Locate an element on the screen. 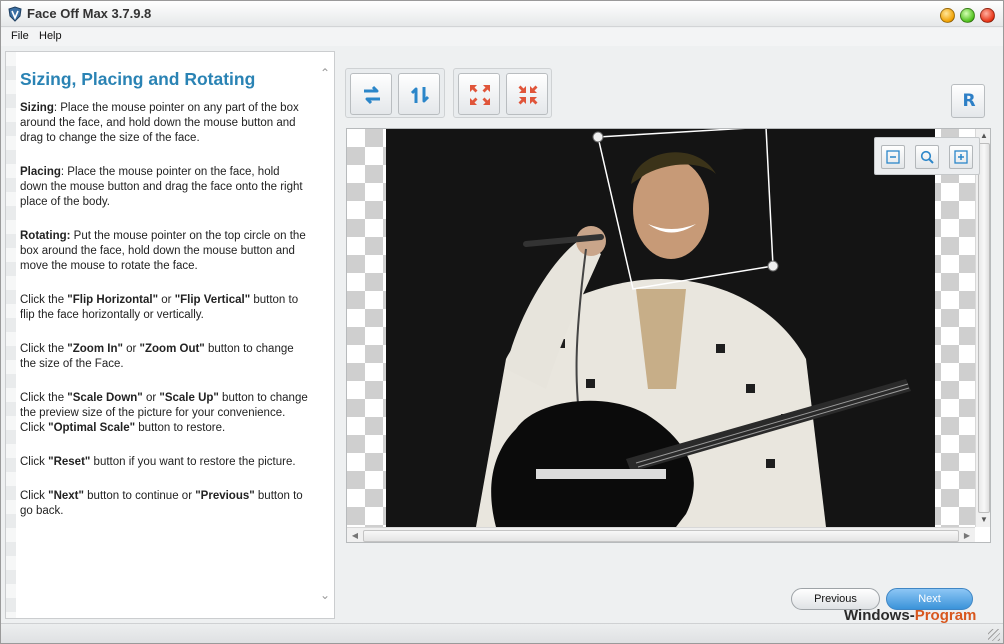 This screenshot has width=1004, height=644. magnifier-icon is located at coordinates (927, 157).